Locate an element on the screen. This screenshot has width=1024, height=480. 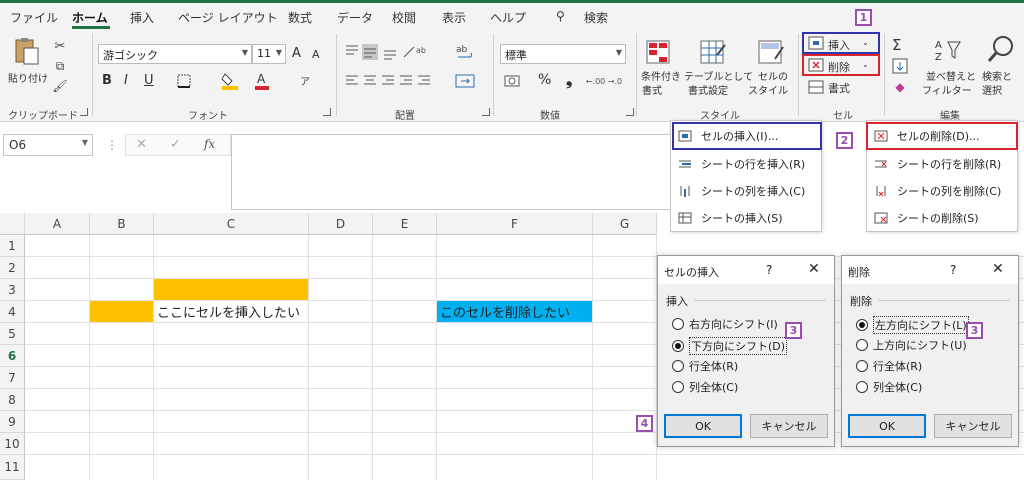
font-launcher-icon is located at coordinates (327, 112).